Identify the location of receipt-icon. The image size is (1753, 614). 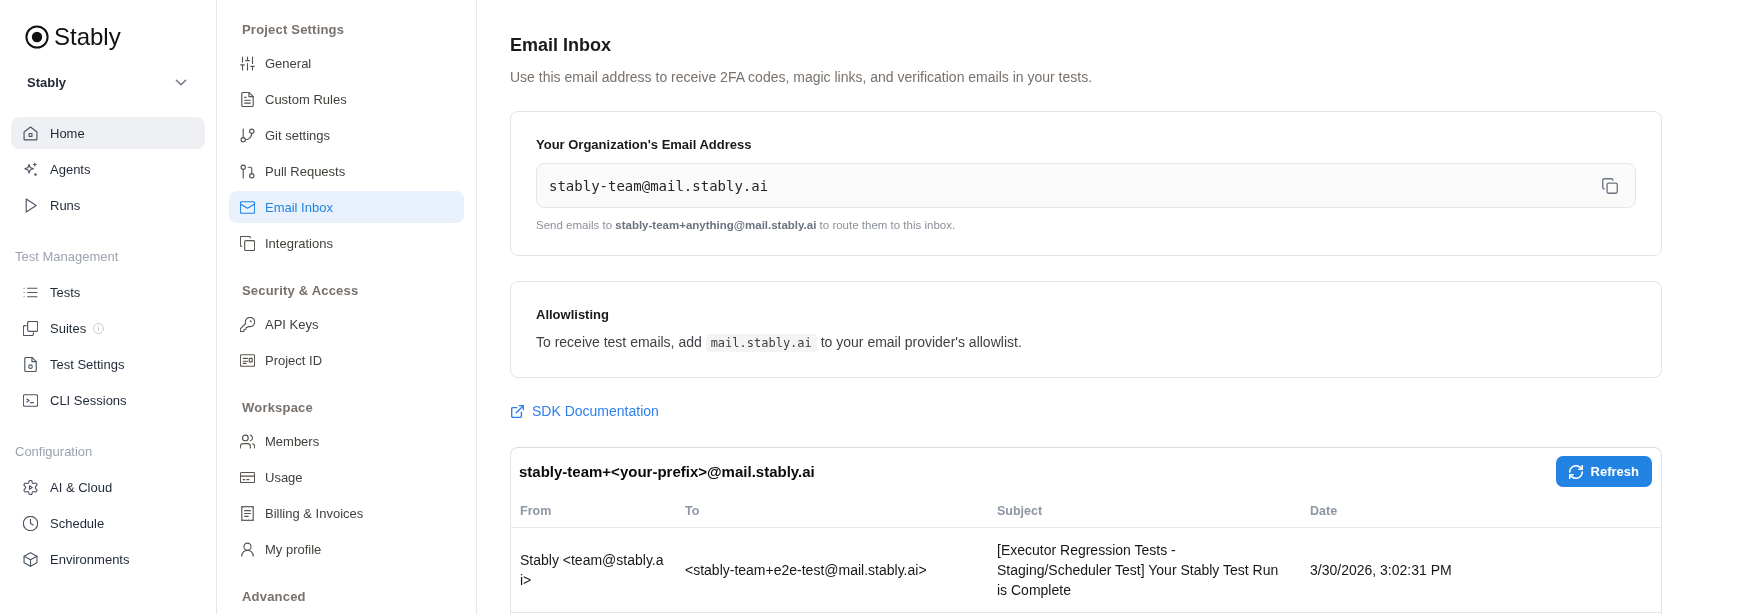
(247, 513).